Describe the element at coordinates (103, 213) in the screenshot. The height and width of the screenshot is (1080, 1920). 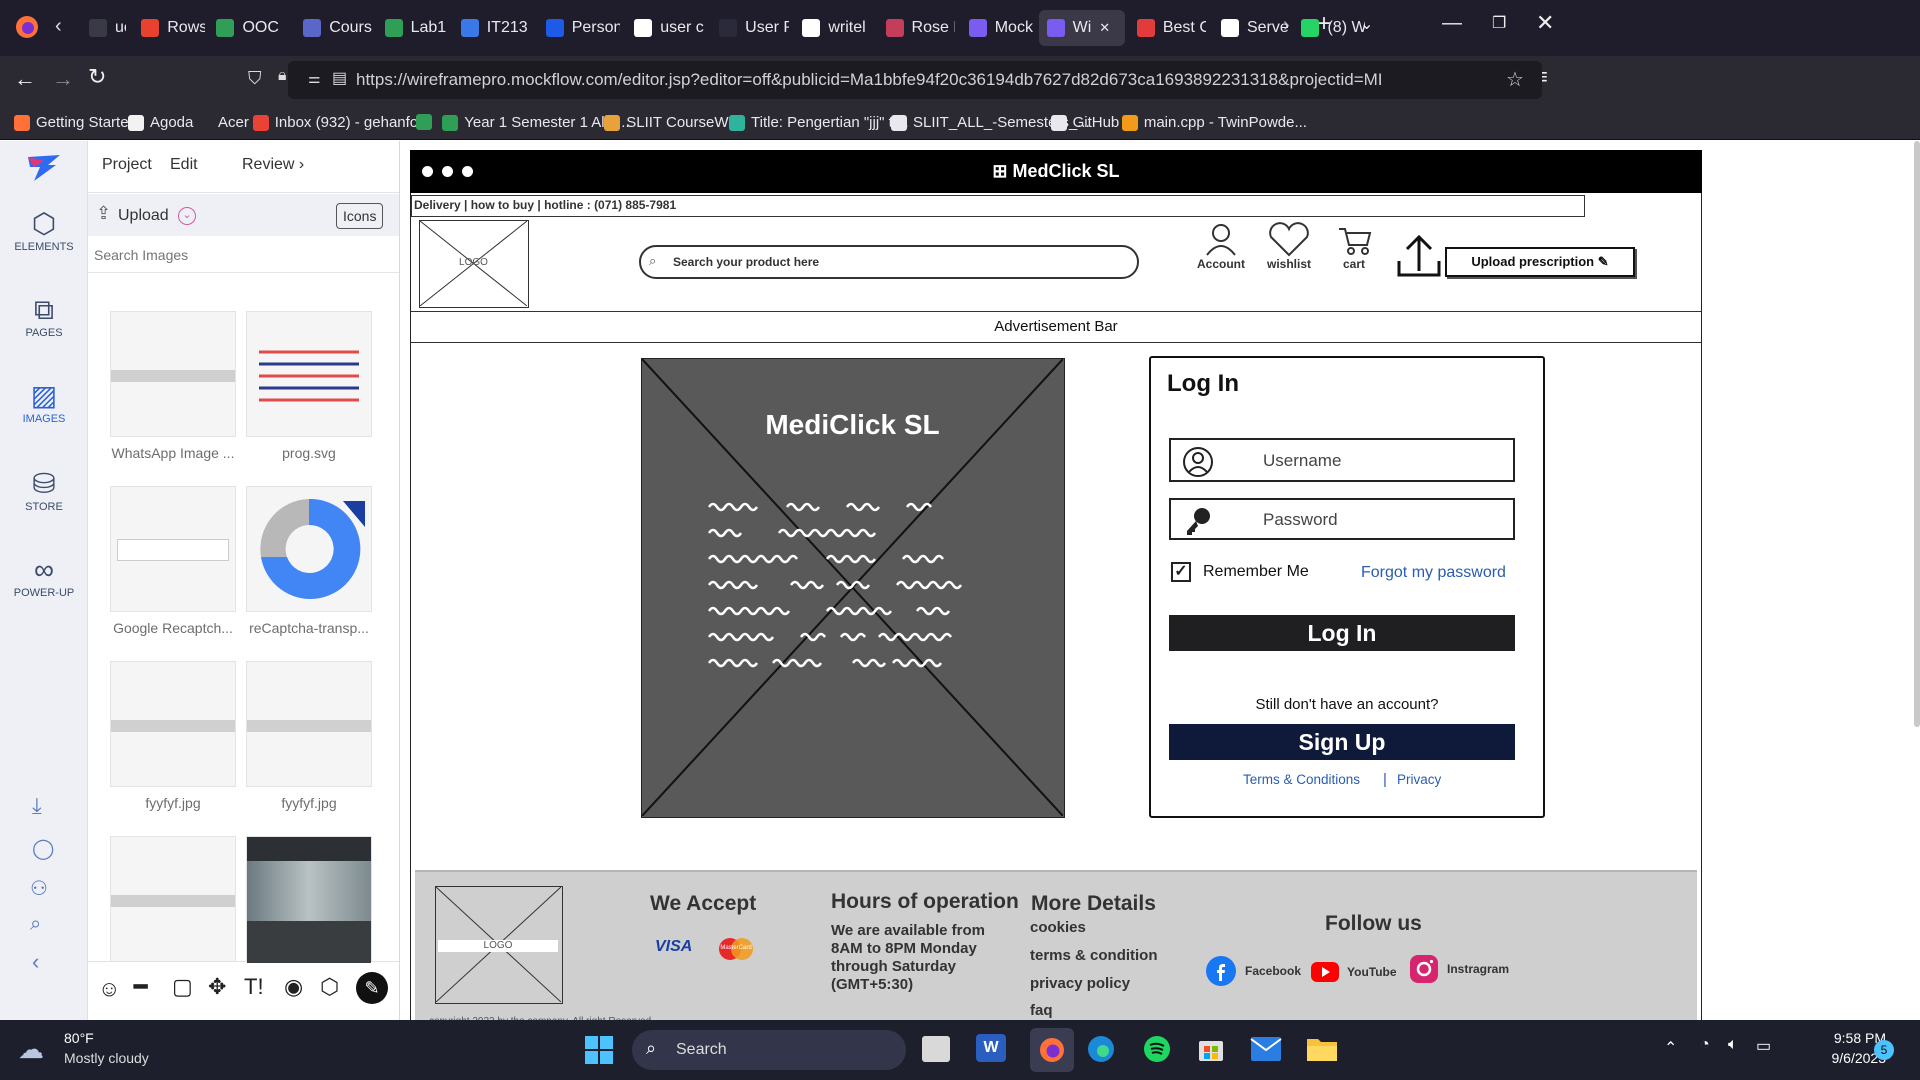
I see `upload-icon: ⇪` at that location.